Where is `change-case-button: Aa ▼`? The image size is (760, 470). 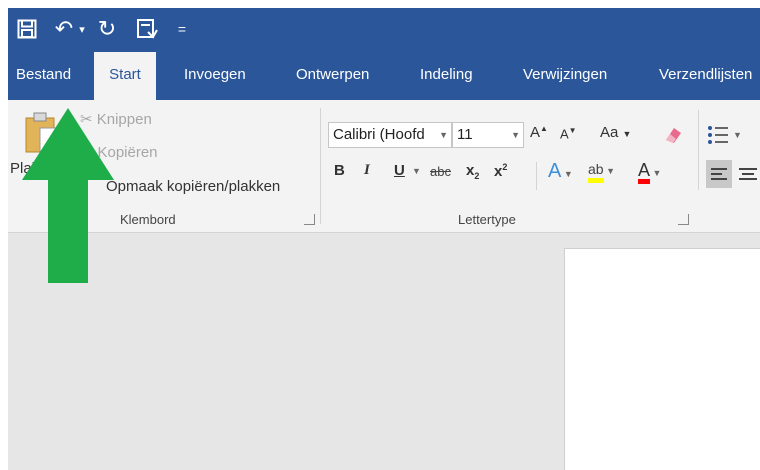 change-case-button: Aa ▼ is located at coordinates (615, 132).